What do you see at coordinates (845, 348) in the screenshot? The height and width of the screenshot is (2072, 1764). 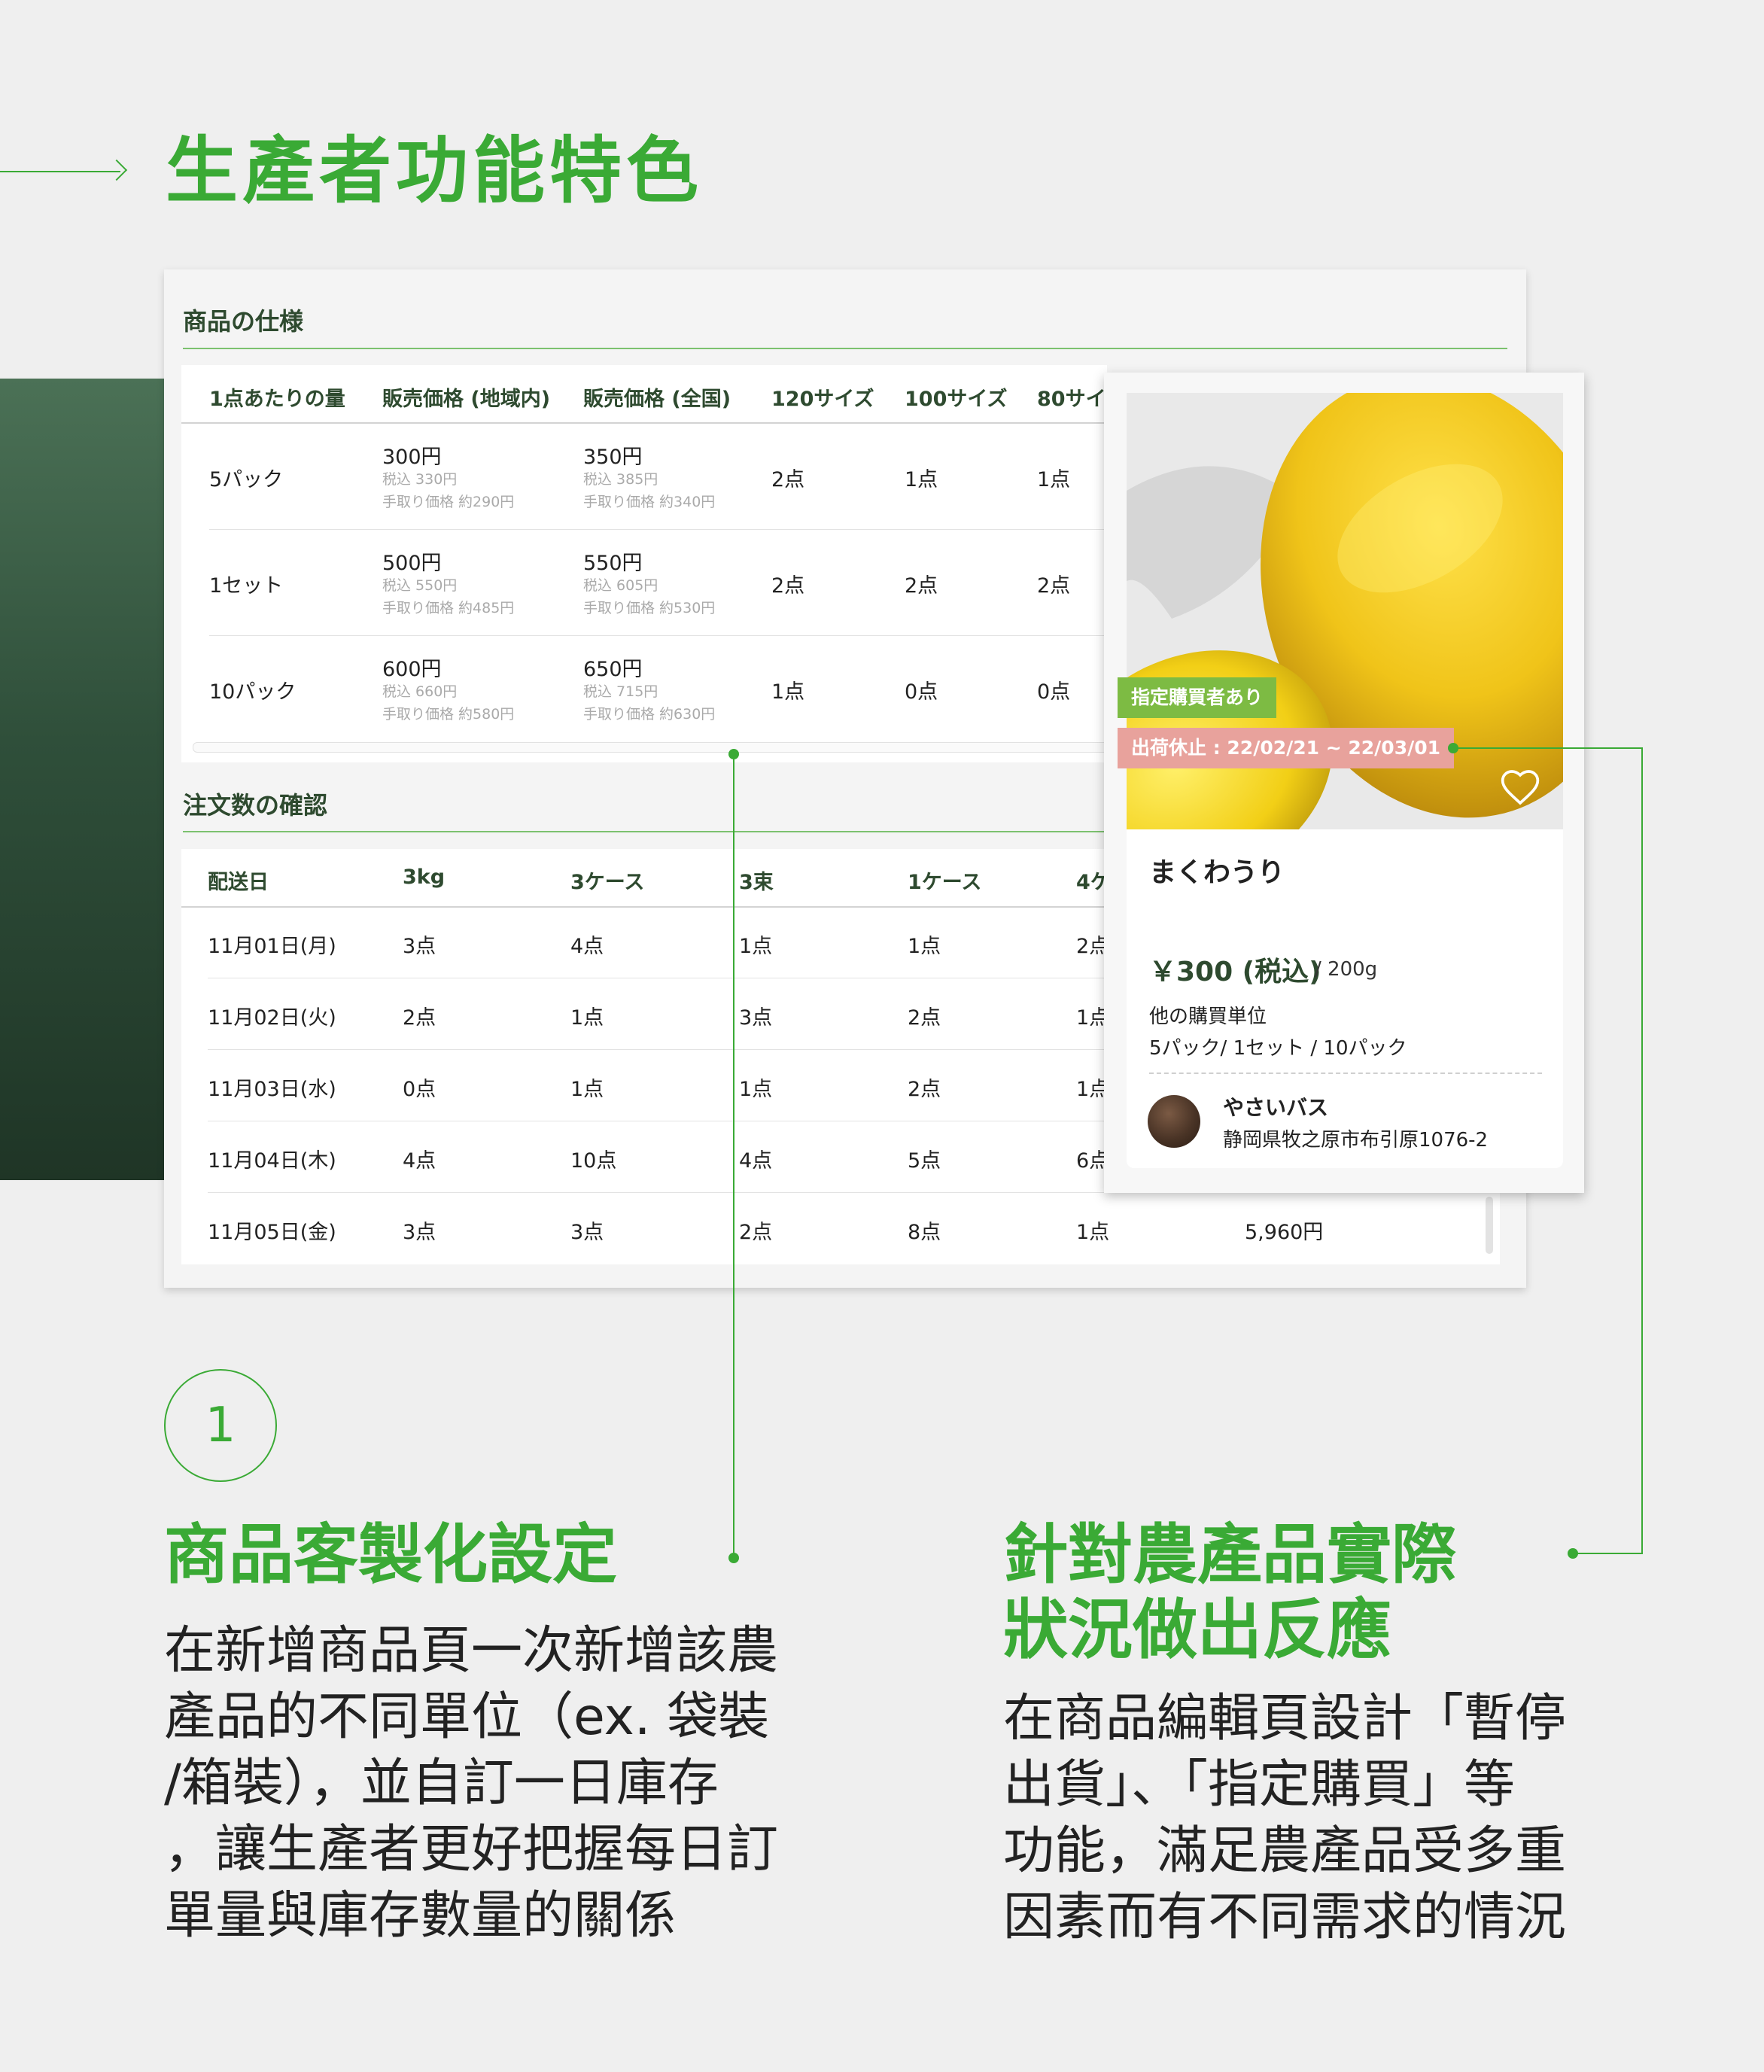 I see `spec-section-rule` at bounding box center [845, 348].